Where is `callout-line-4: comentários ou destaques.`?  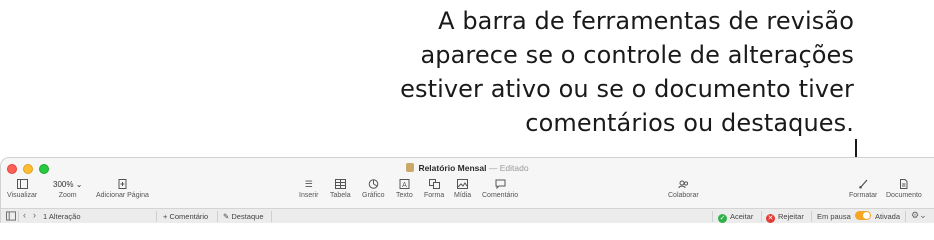
callout-line-4: comentários ou destaques. is located at coordinates (689, 123).